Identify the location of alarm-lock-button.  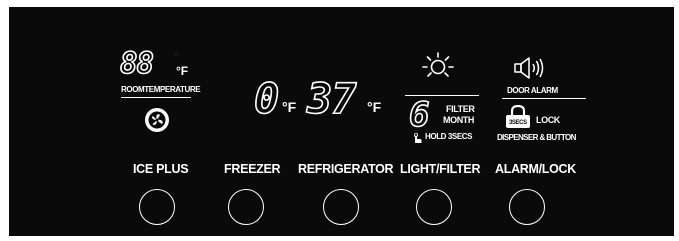
(527, 207).